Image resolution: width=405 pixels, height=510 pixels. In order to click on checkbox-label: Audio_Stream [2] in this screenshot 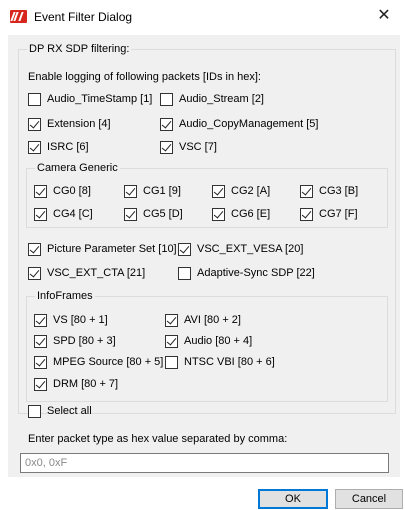, I will do `click(221, 98)`.